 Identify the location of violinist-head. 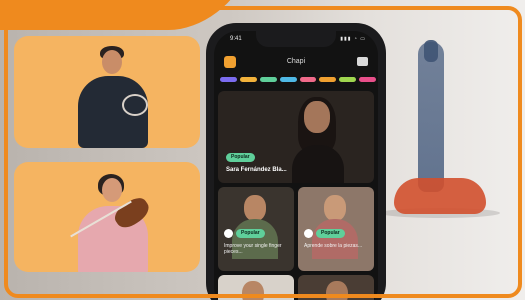
(112, 190).